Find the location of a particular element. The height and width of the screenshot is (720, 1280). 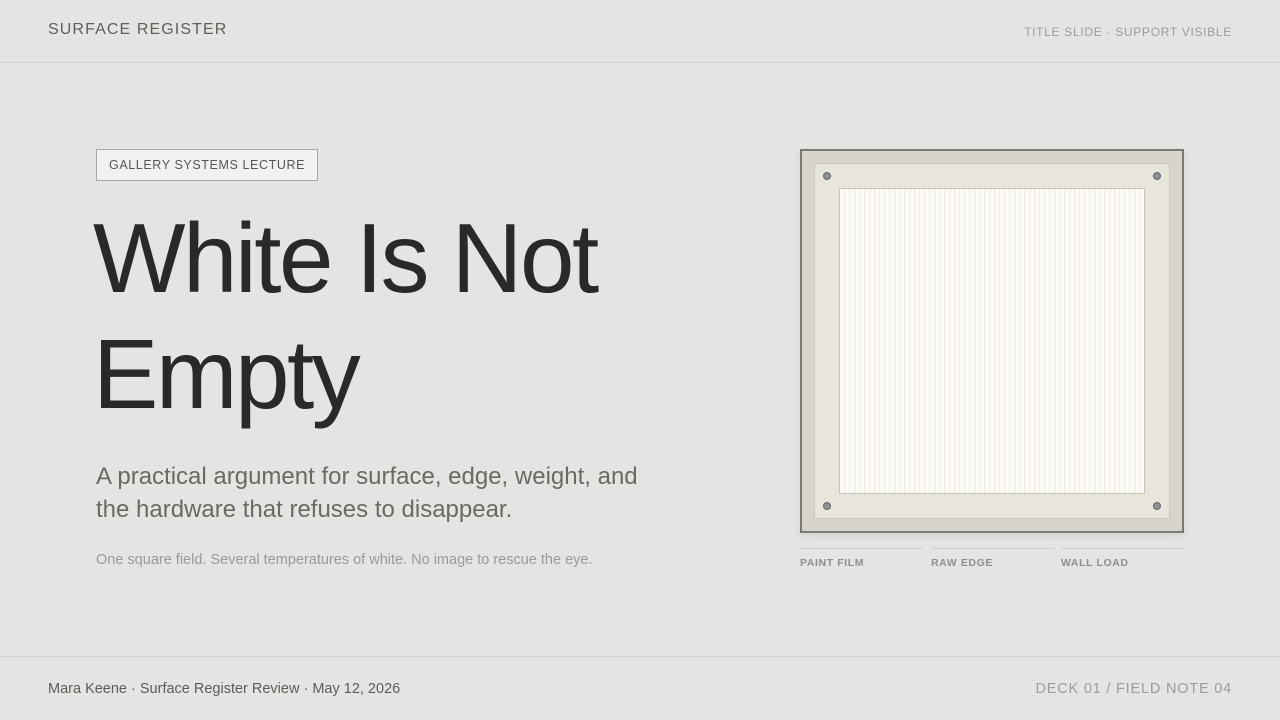

legend-item-raw-edge: RAW EDGE is located at coordinates (992, 558).